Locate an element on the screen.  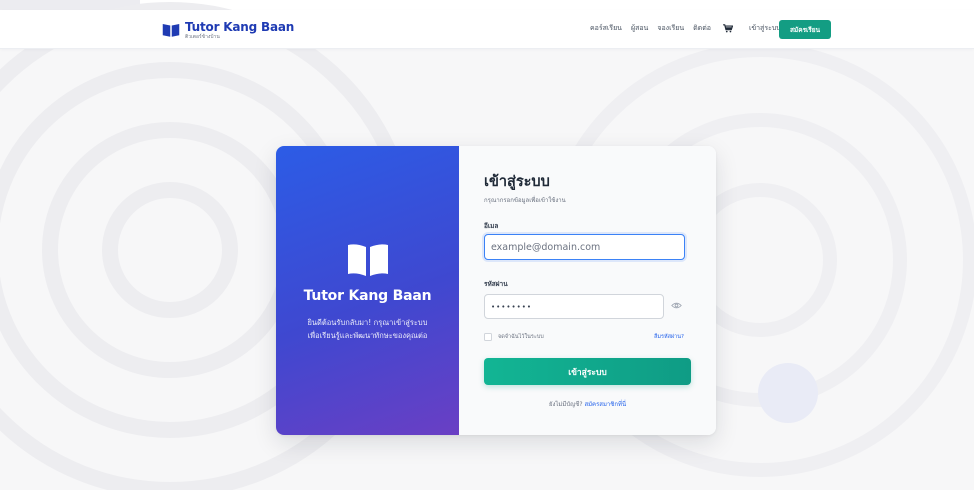
nav-courses: คอร์สเรียน is located at coordinates (606, 28).